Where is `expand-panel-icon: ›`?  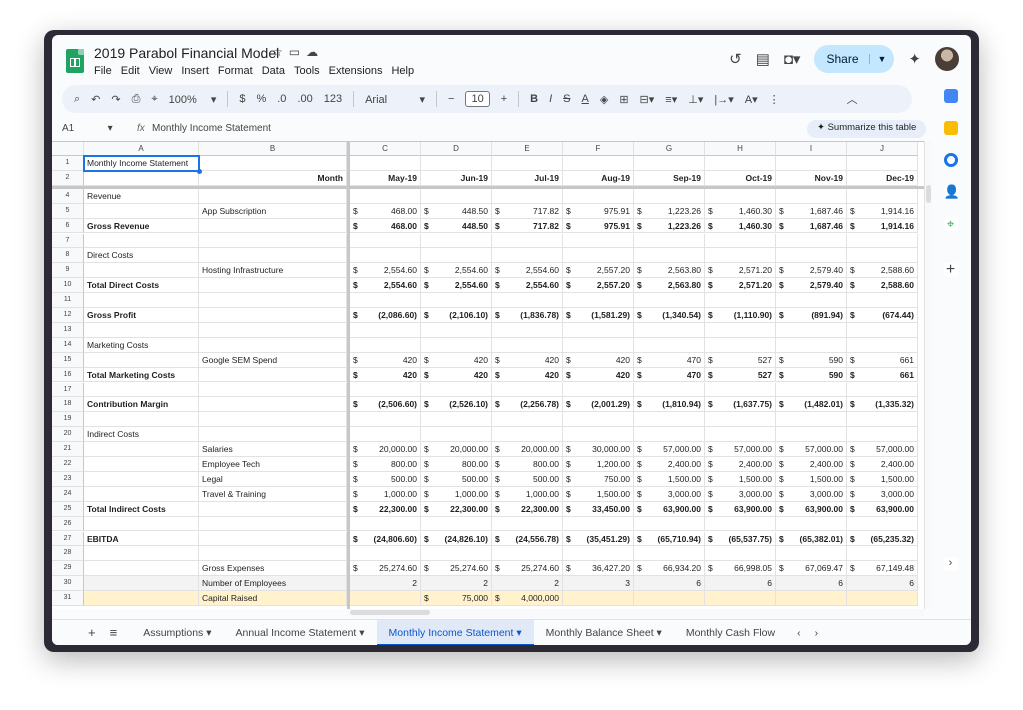 expand-panel-icon: › is located at coordinates (950, 564).